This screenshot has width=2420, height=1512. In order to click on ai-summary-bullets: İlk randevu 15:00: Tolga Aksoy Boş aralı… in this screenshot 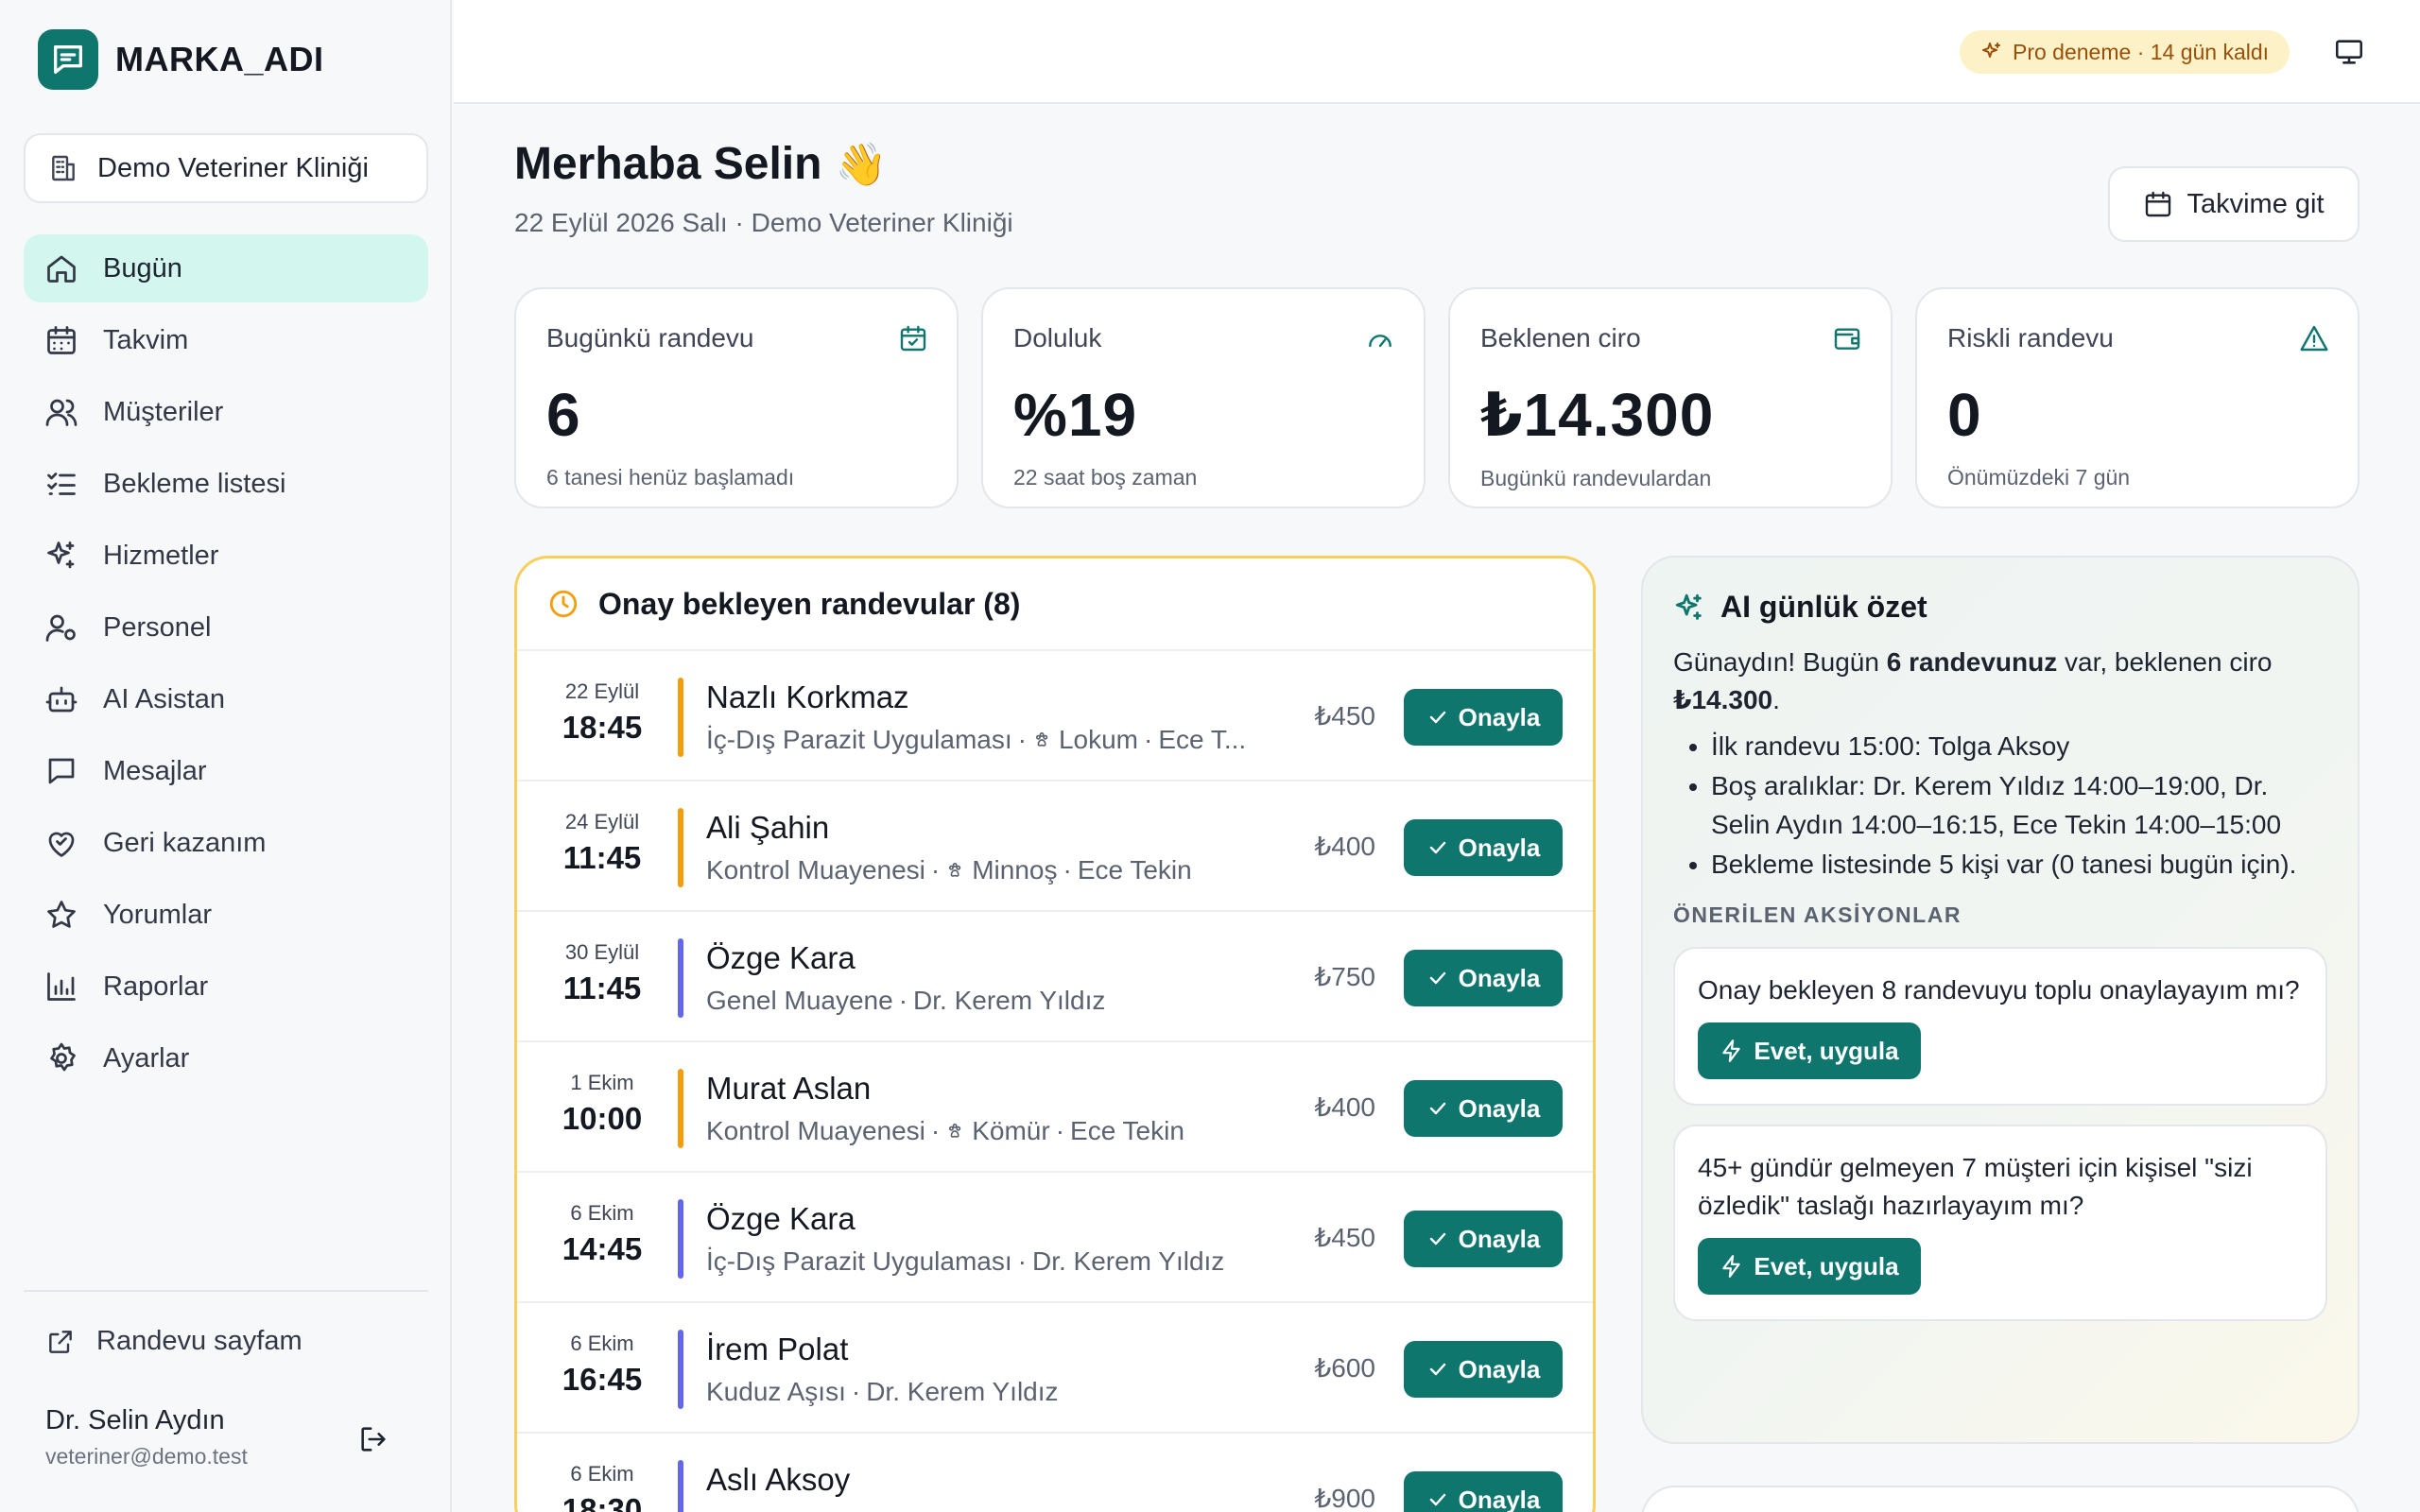, I will do `click(2000, 805)`.